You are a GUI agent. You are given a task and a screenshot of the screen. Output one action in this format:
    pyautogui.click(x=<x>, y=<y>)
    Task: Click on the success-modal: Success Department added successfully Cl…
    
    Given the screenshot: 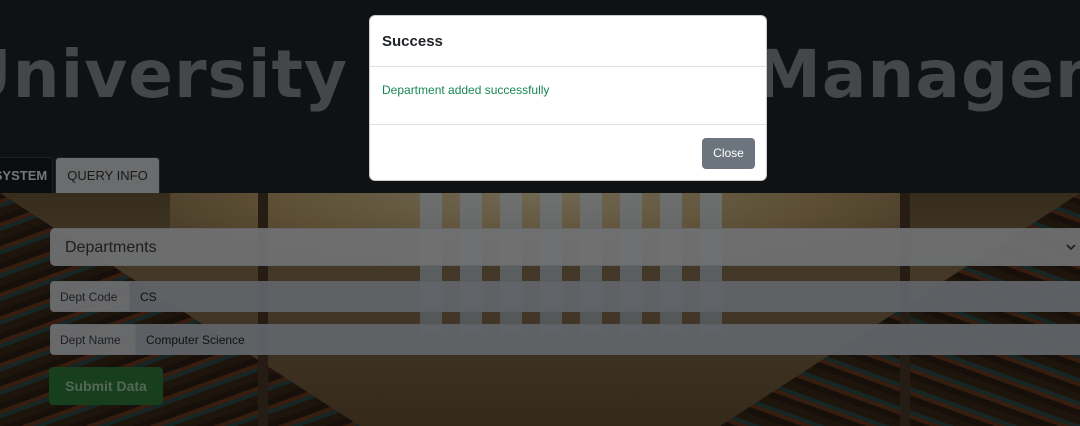 What is the action you would take?
    pyautogui.click(x=568, y=98)
    